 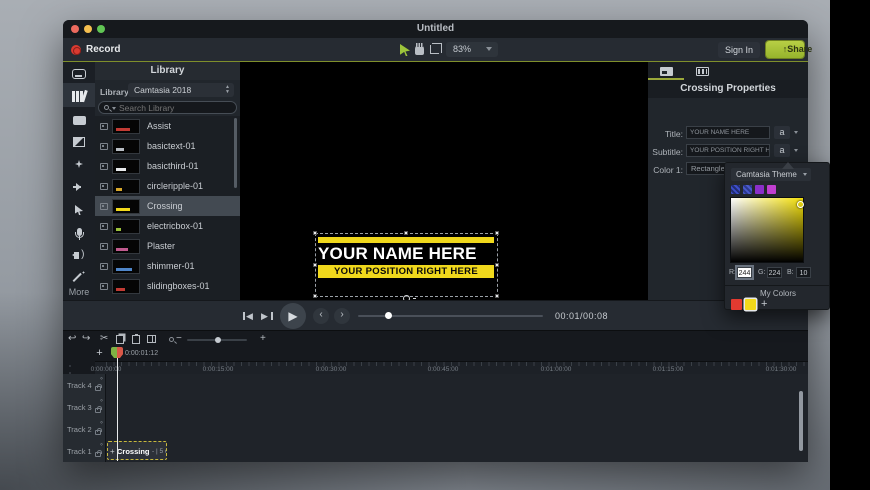 What do you see at coordinates (79, 187) in the screenshot?
I see `sidebar-item-animations` at bounding box center [79, 187].